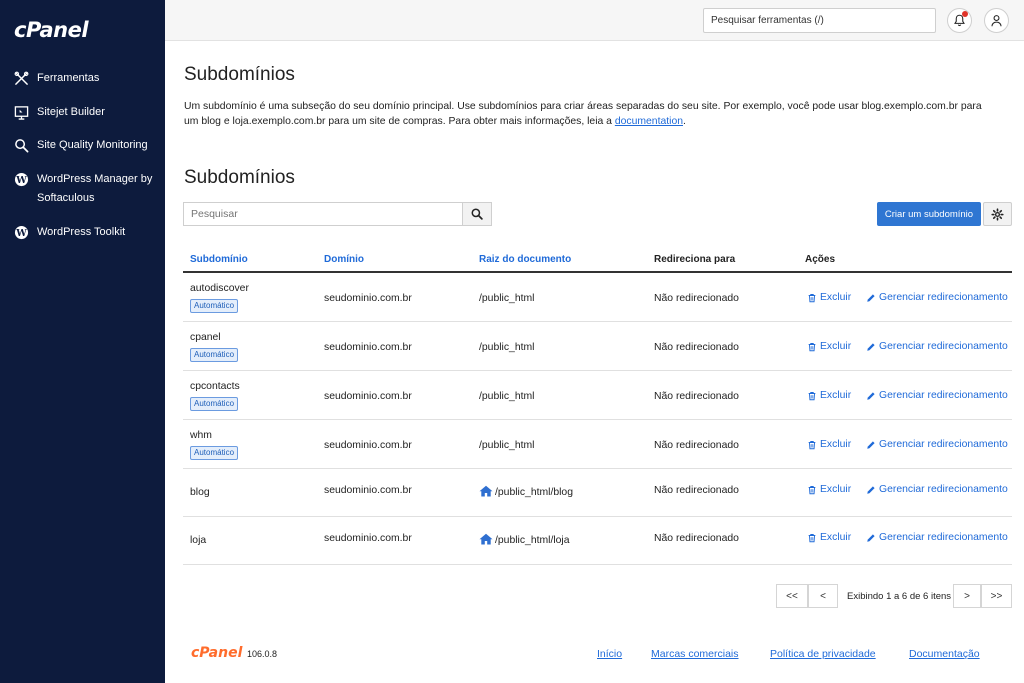 The image size is (1024, 683). What do you see at coordinates (594, 20) in the screenshot?
I see `top-bar` at bounding box center [594, 20].